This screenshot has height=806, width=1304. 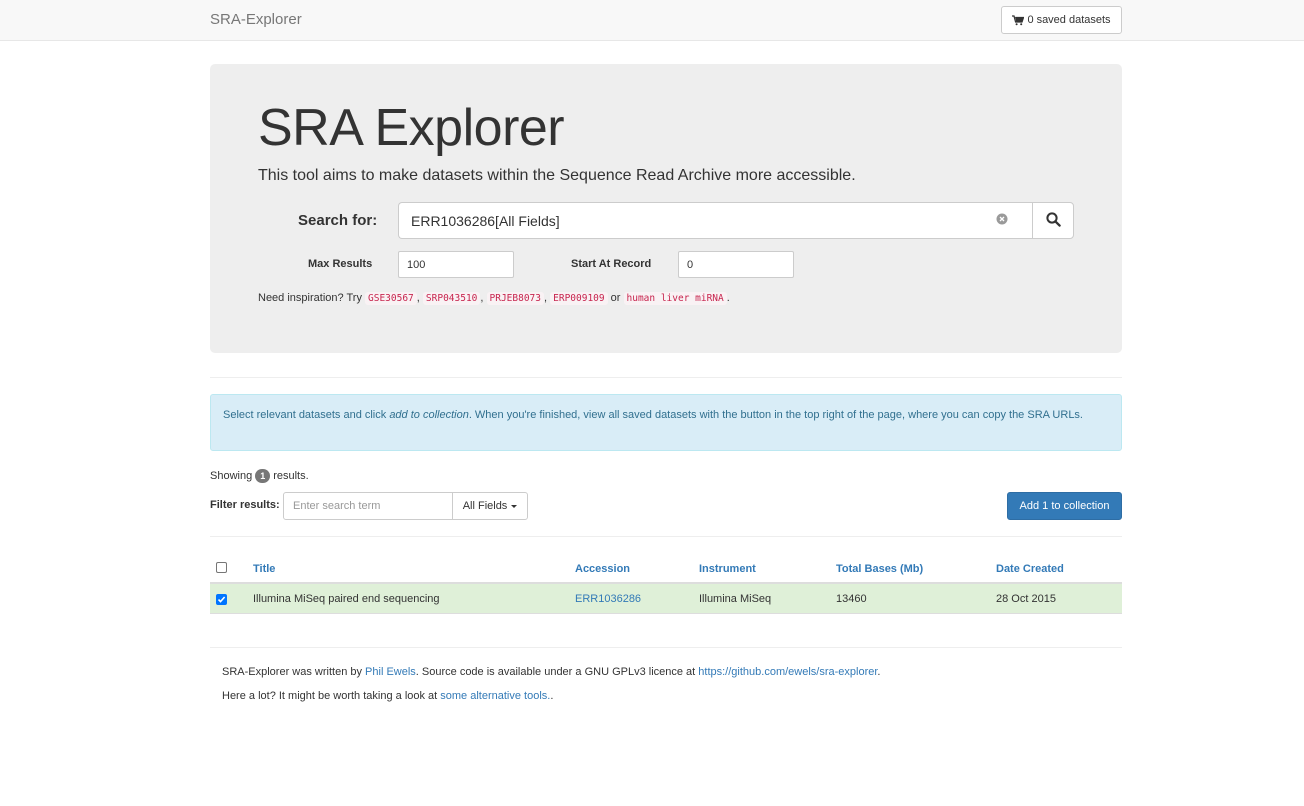 I want to click on saved-label: saved datasets, so click(x=1073, y=20).